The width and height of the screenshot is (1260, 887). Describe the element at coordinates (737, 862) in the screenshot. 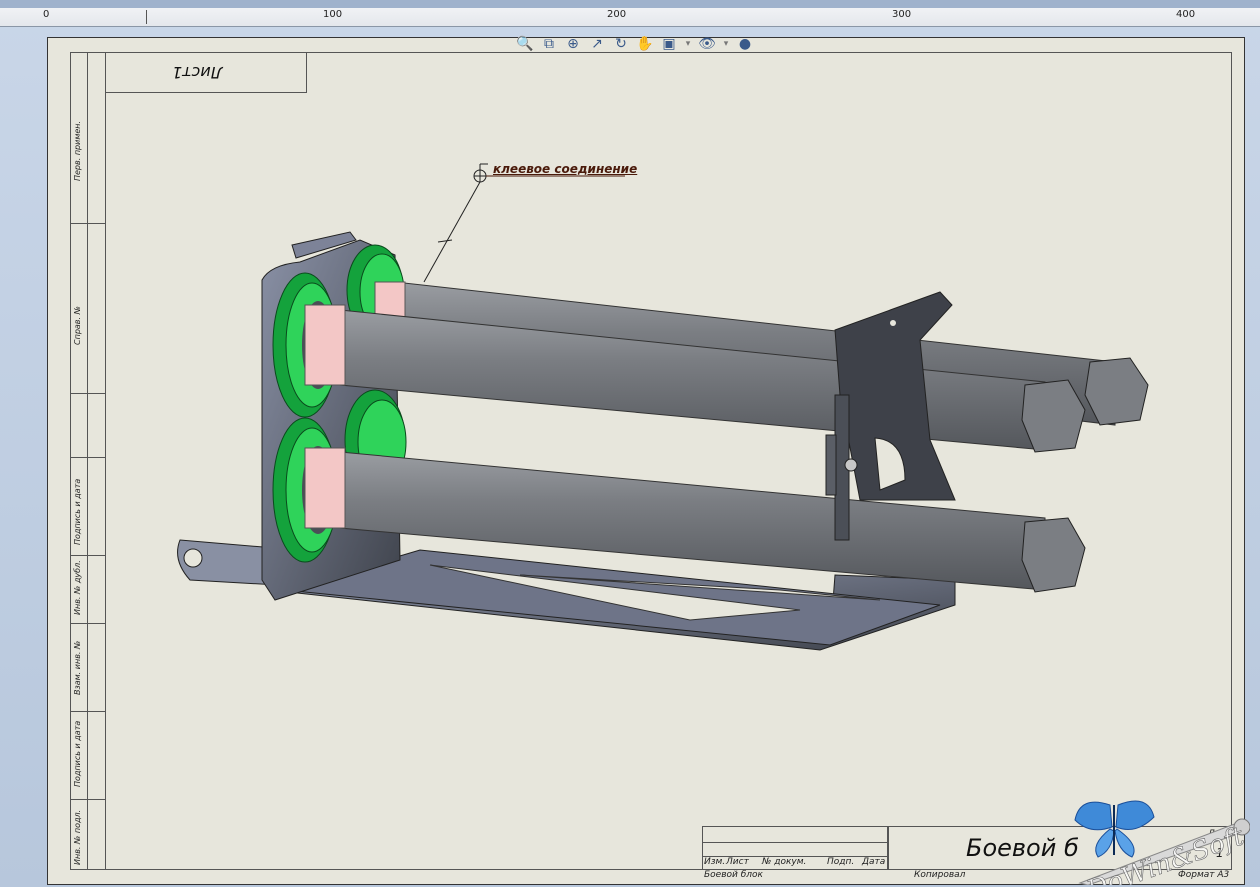

I see `col-list: Лист` at that location.